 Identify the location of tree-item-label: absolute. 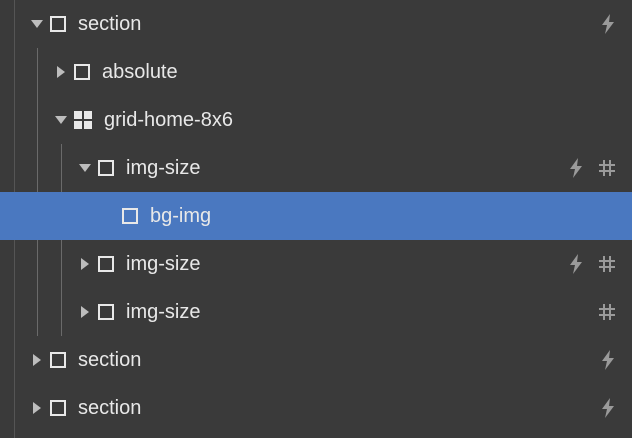
(140, 71).